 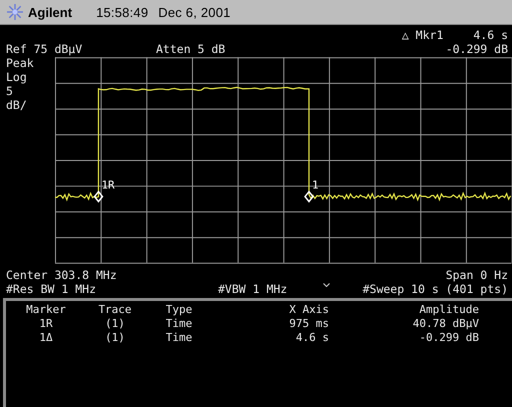 What do you see at coordinates (15, 12) in the screenshot?
I see `logo-icon` at bounding box center [15, 12].